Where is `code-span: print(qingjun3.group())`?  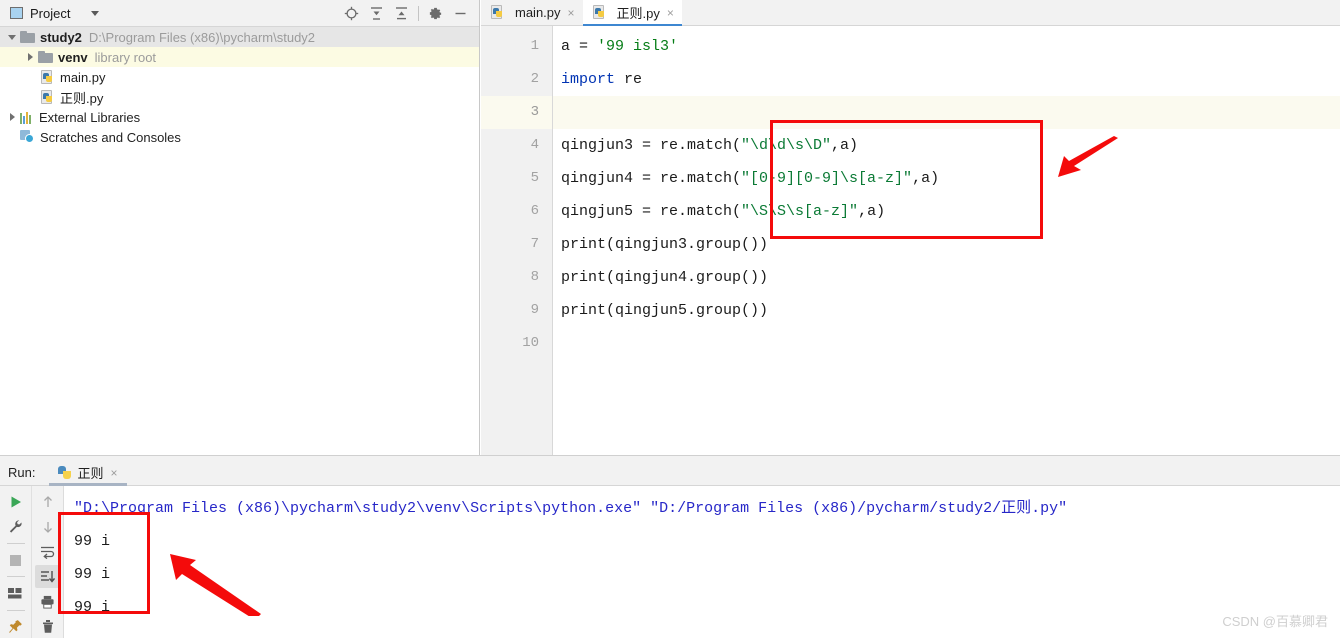
code-span: print(qingjun3.group()) is located at coordinates (665, 244).